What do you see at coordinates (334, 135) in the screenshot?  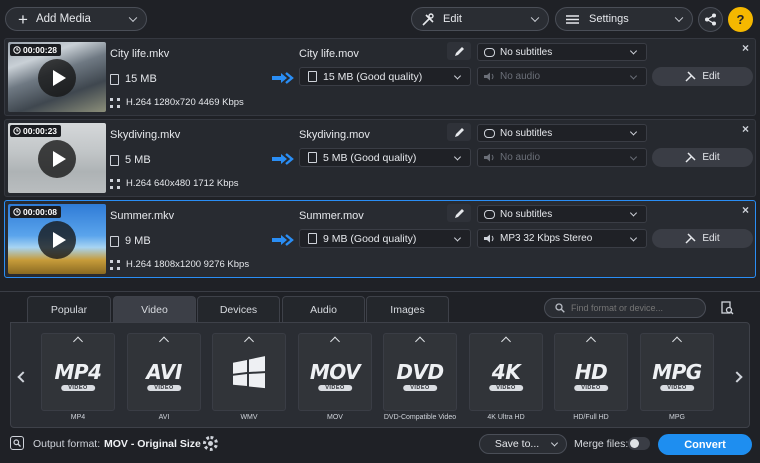 I see `output-filename: Skydiving.mov` at bounding box center [334, 135].